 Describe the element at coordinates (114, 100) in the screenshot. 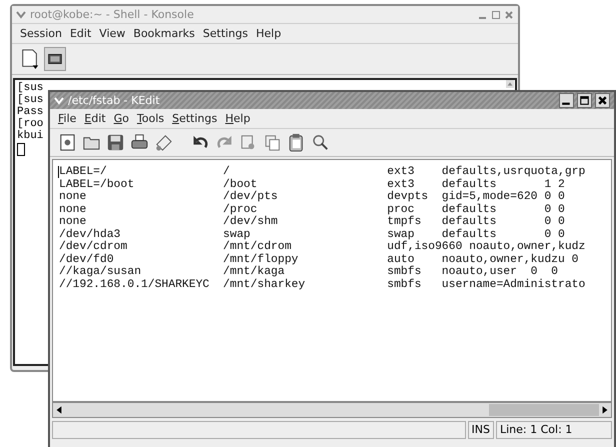

I see `window-title: /etc/fstab - KEdit` at that location.